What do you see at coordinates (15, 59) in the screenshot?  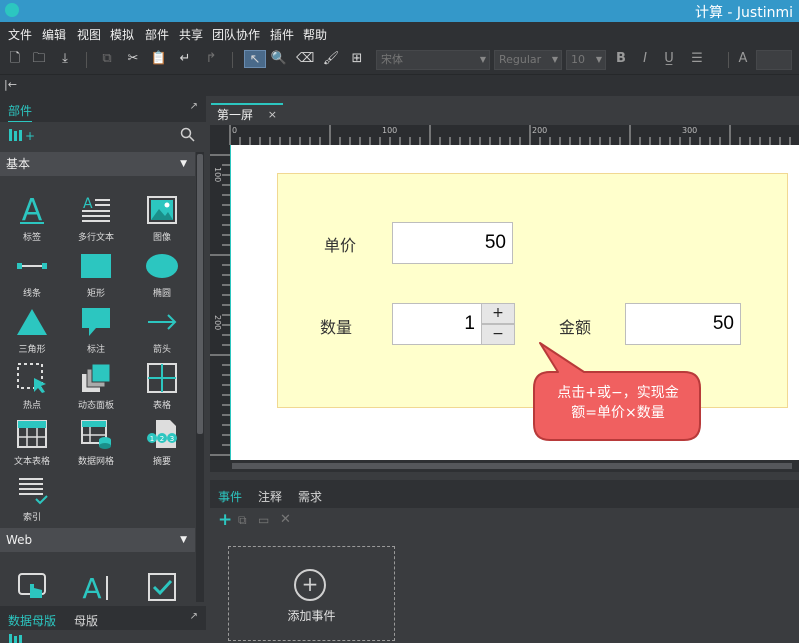 I see `new-file-icon: 🗋` at bounding box center [15, 59].